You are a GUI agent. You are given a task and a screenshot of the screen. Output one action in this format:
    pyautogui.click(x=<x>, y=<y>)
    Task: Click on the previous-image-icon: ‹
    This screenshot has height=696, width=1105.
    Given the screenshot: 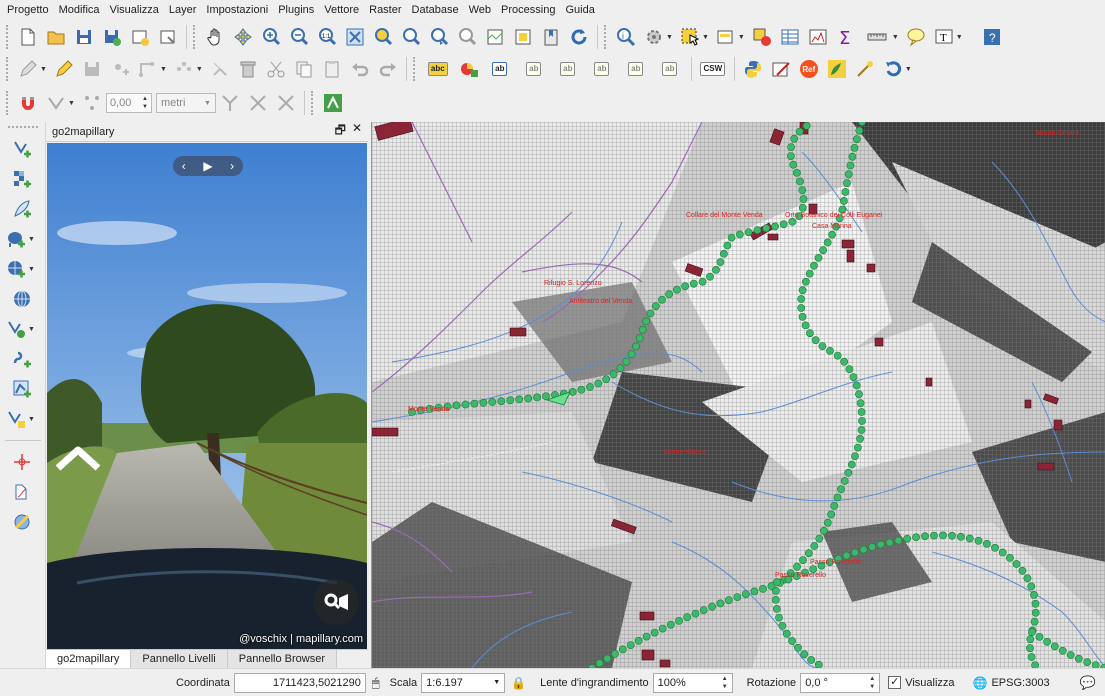 What is the action you would take?
    pyautogui.click(x=184, y=166)
    